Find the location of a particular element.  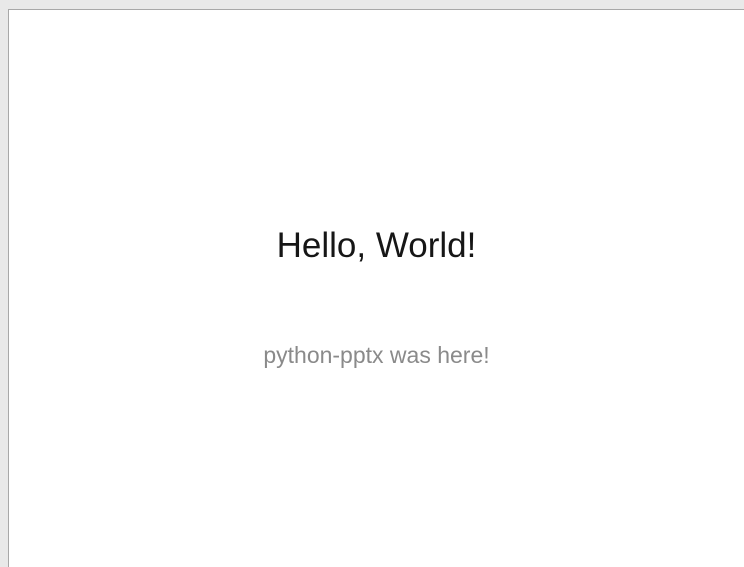

slide-subtitle: python-pptx was here! is located at coordinates (376, 355).